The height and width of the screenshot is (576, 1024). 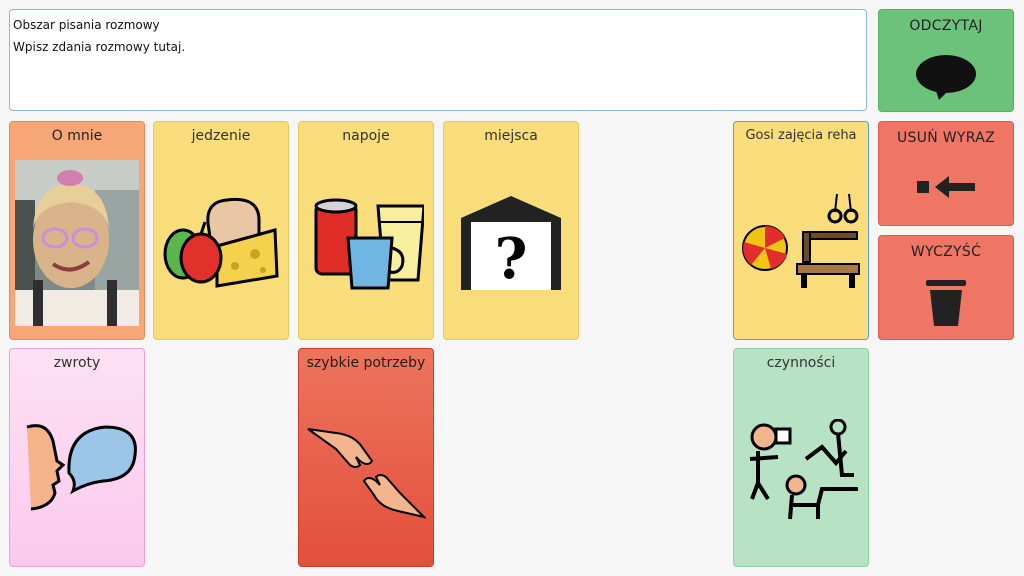 I want to click on tile-napoje: napoje, so click(x=366, y=230).